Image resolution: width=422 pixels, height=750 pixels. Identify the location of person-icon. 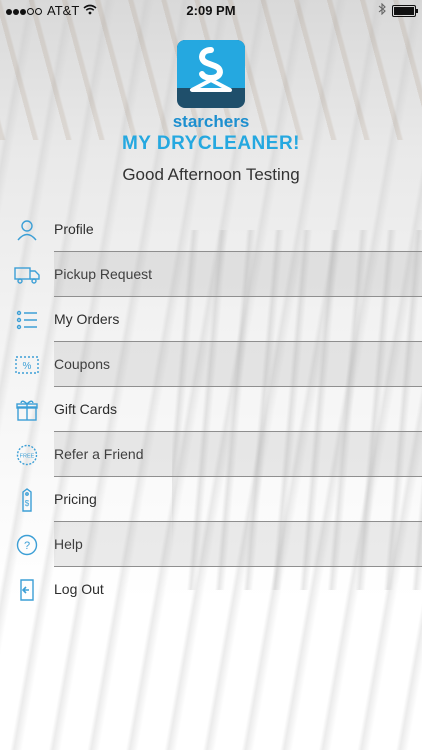
(27, 230).